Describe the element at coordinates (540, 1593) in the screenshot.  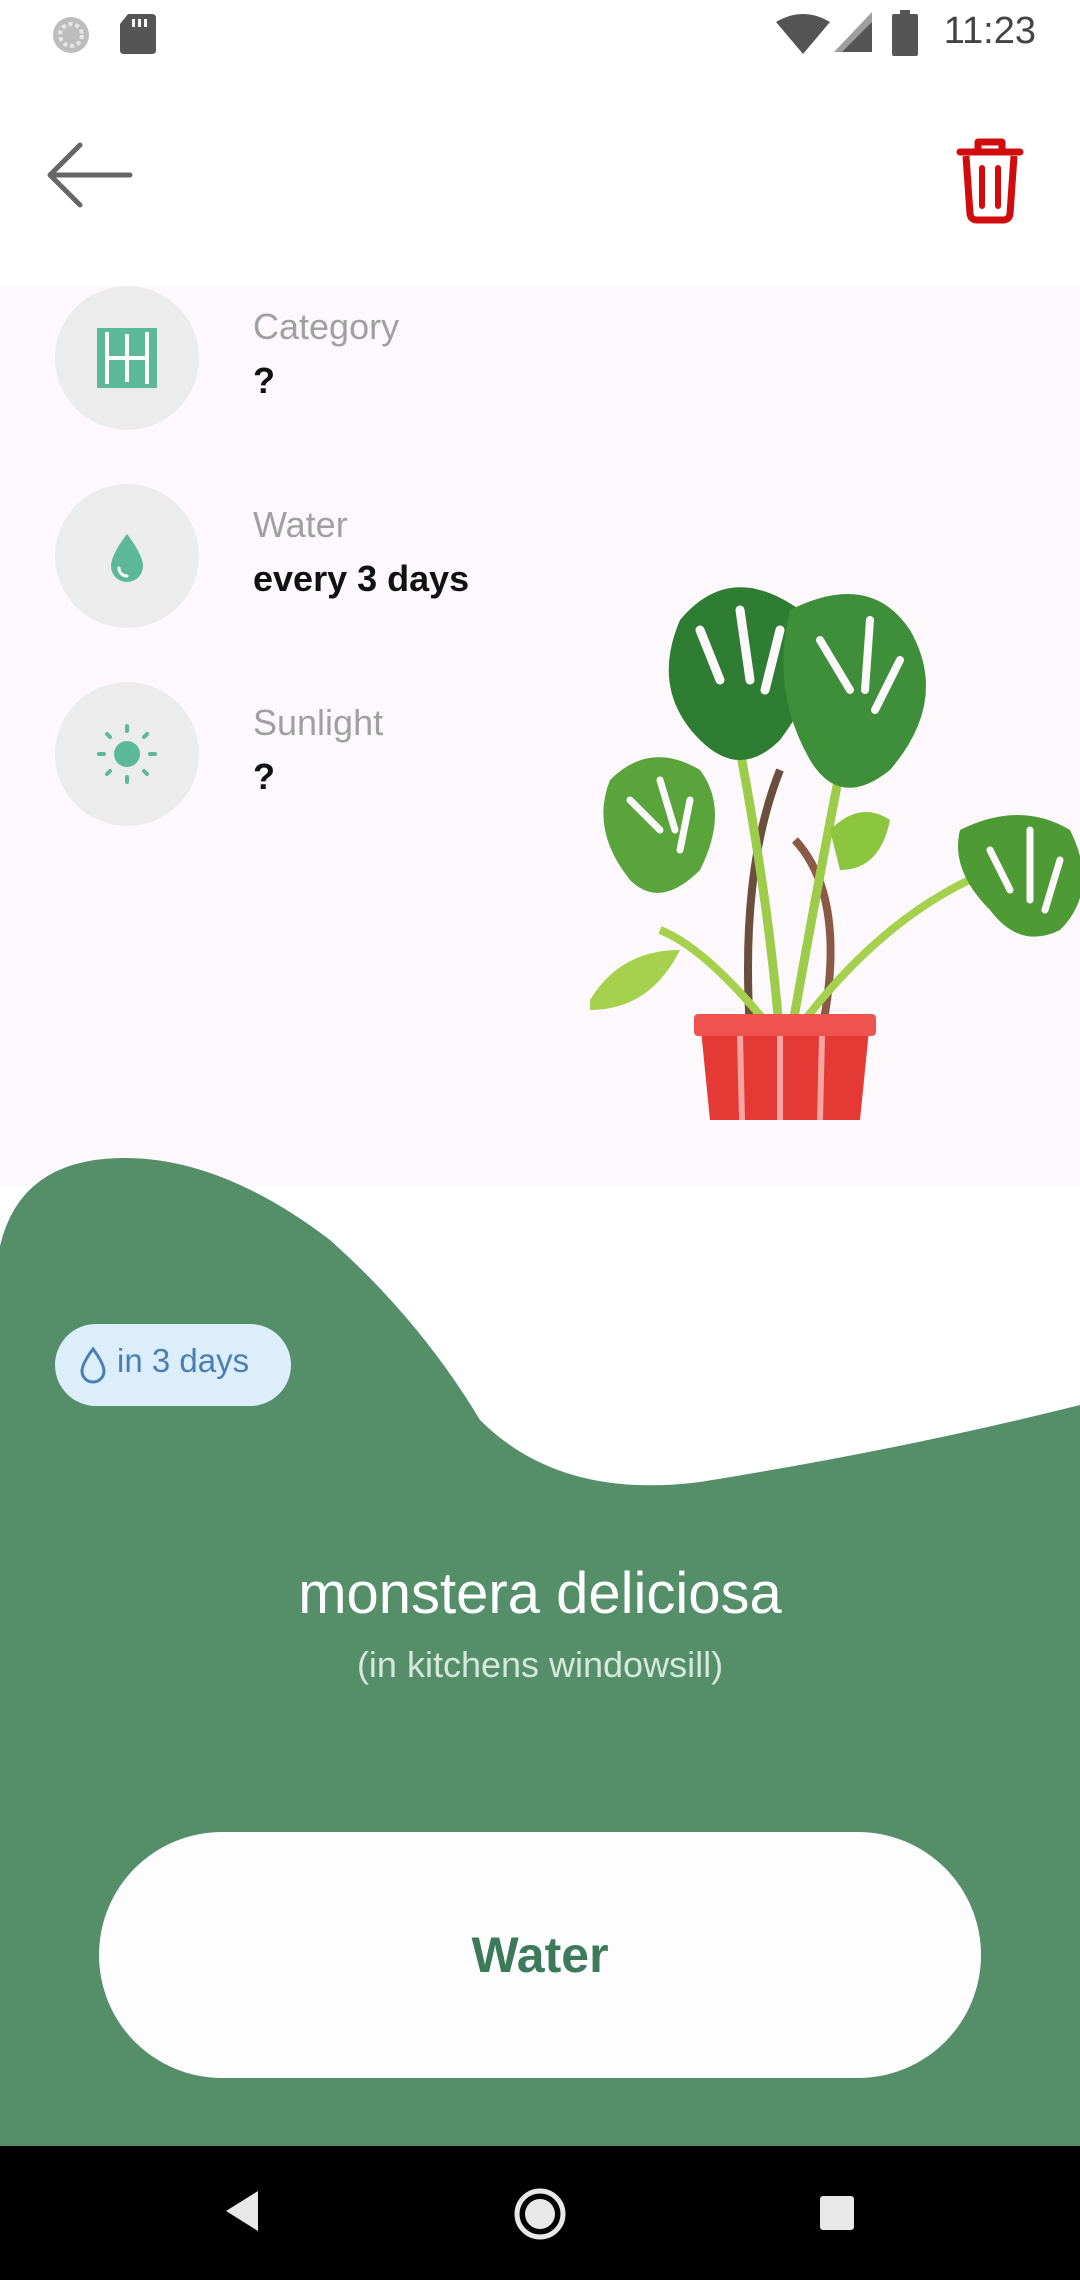
I see `plant-name: monstera deliciosa` at that location.